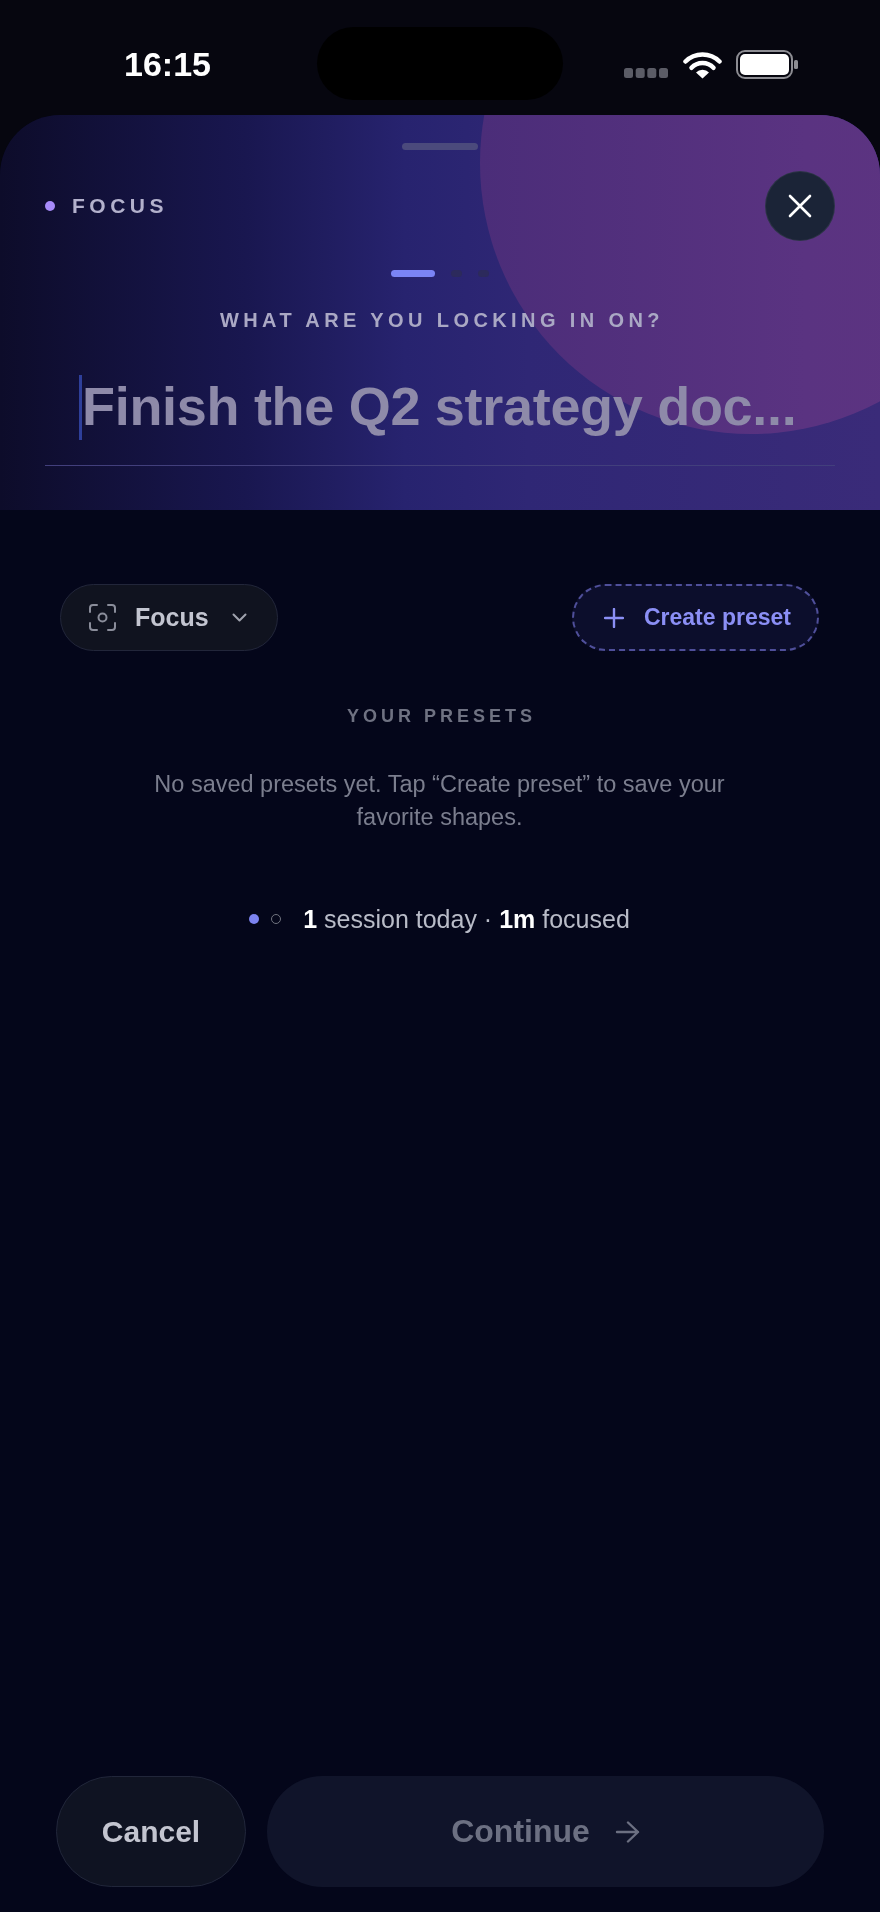 This screenshot has width=880, height=1912. What do you see at coordinates (695, 617) in the screenshot?
I see `create-preset-button: Create preset` at bounding box center [695, 617].